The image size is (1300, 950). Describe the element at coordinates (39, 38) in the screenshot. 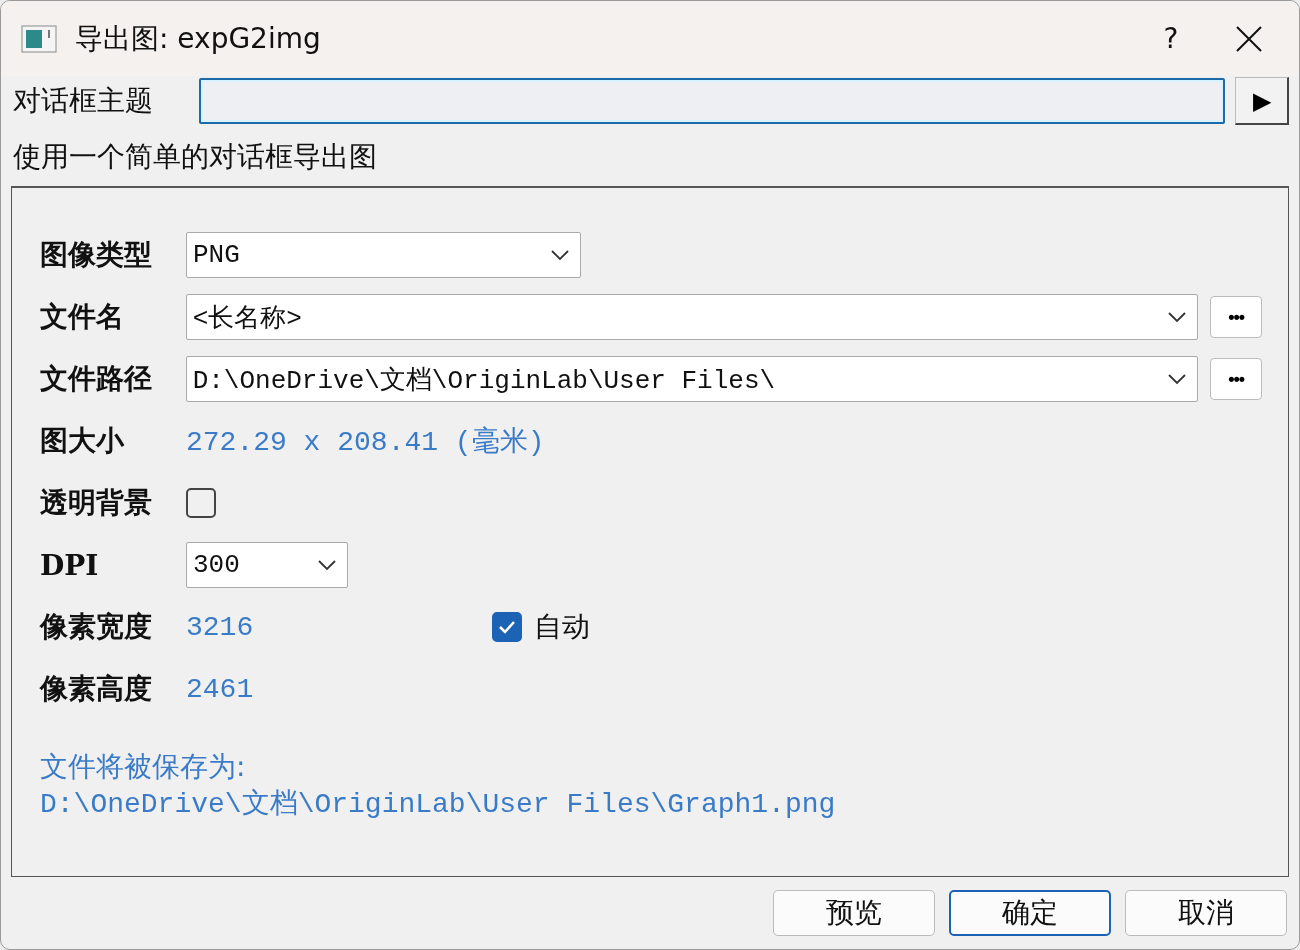

I see `app-icon` at that location.